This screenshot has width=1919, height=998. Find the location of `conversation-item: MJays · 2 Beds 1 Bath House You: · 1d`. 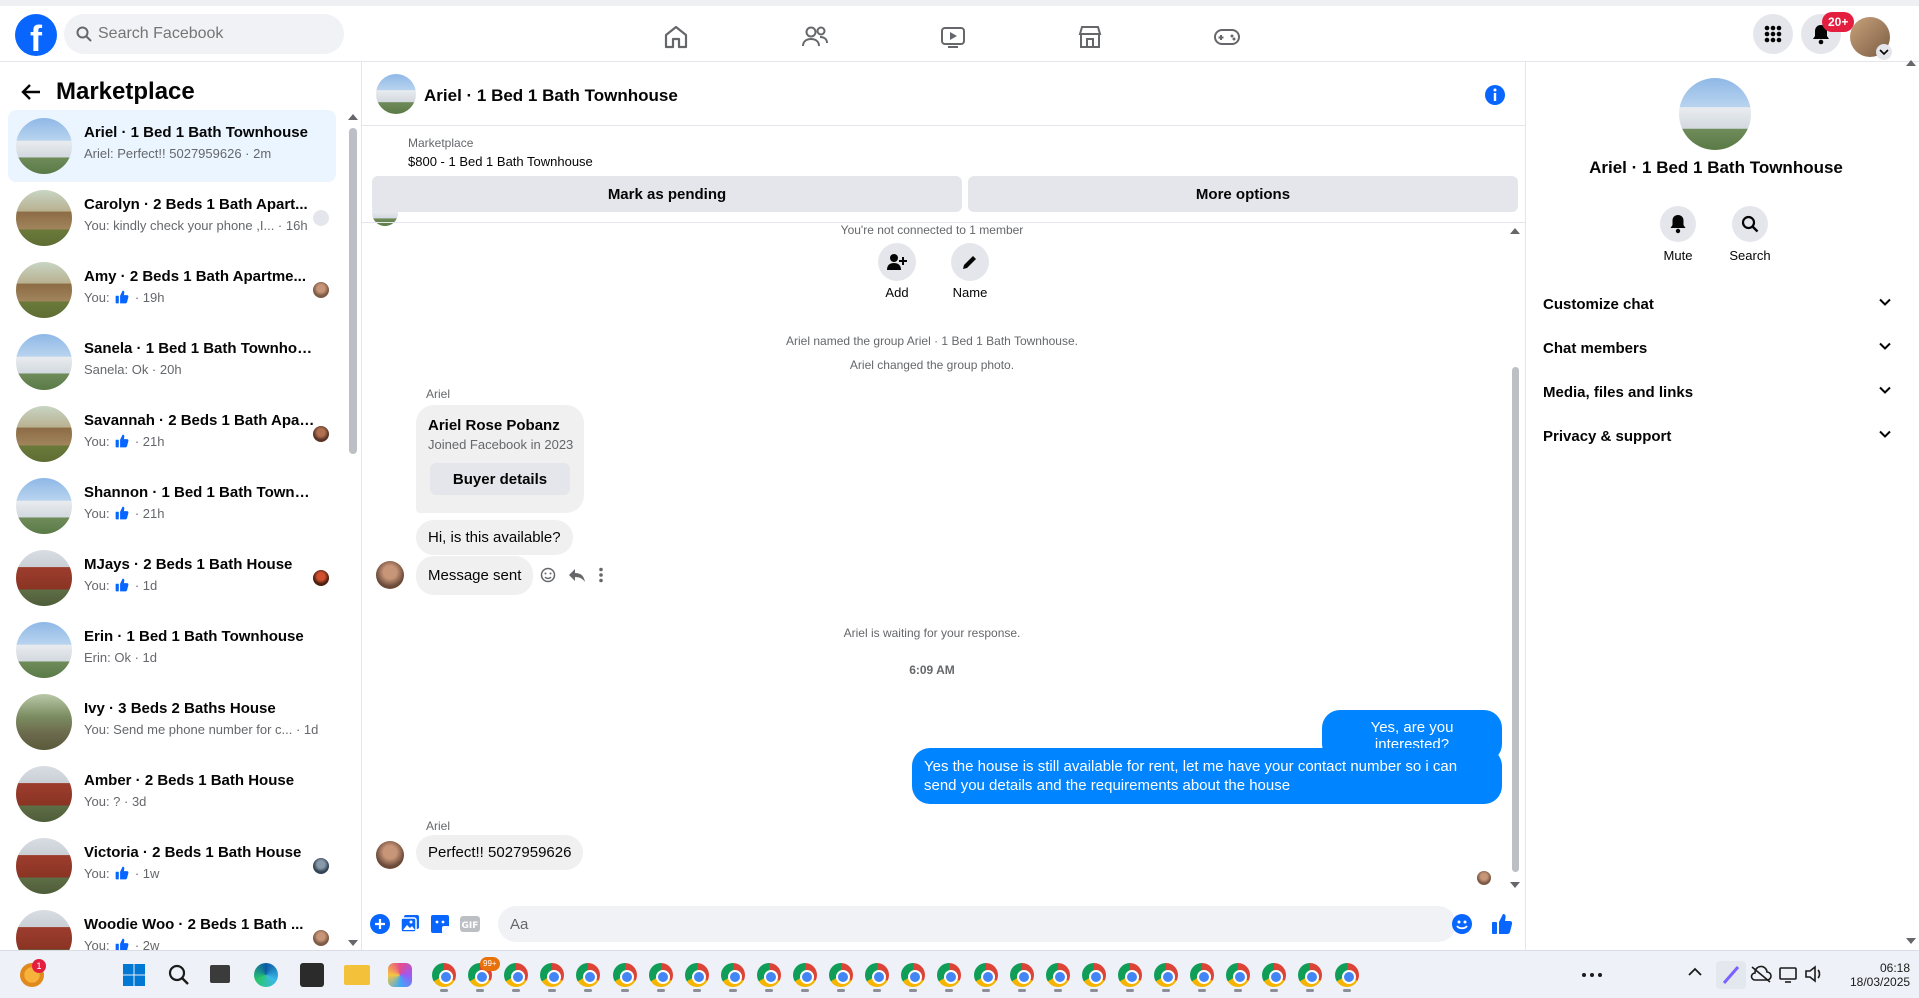

conversation-item: MJays · 2 Beds 1 Bath House You: · 1d is located at coordinates (172, 578).